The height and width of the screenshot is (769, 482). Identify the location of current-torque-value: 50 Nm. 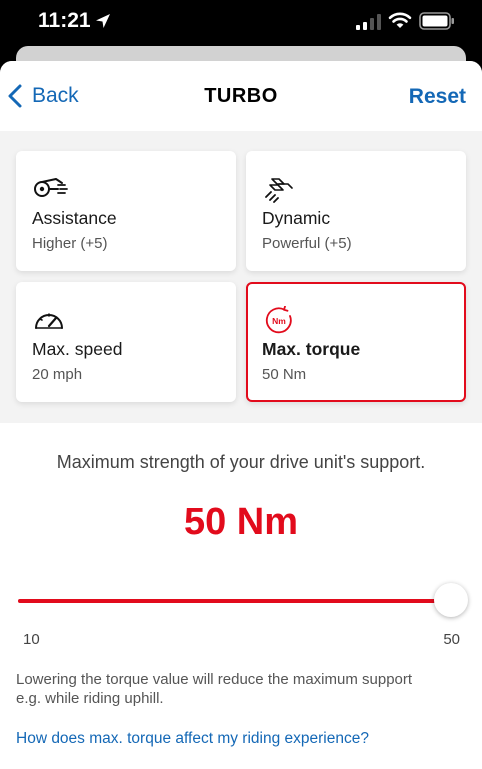
(241, 522).